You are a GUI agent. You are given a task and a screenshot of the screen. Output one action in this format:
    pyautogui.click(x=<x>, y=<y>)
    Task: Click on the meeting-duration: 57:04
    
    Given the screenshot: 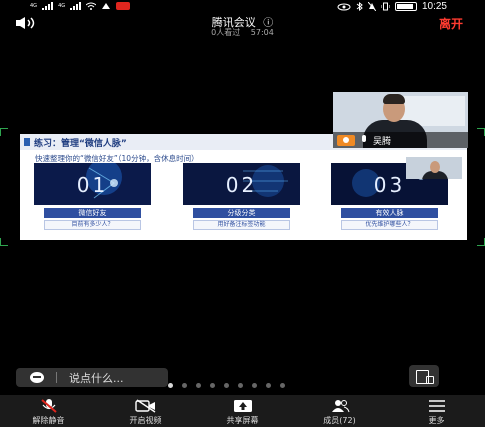 What is the action you would take?
    pyautogui.click(x=262, y=32)
    